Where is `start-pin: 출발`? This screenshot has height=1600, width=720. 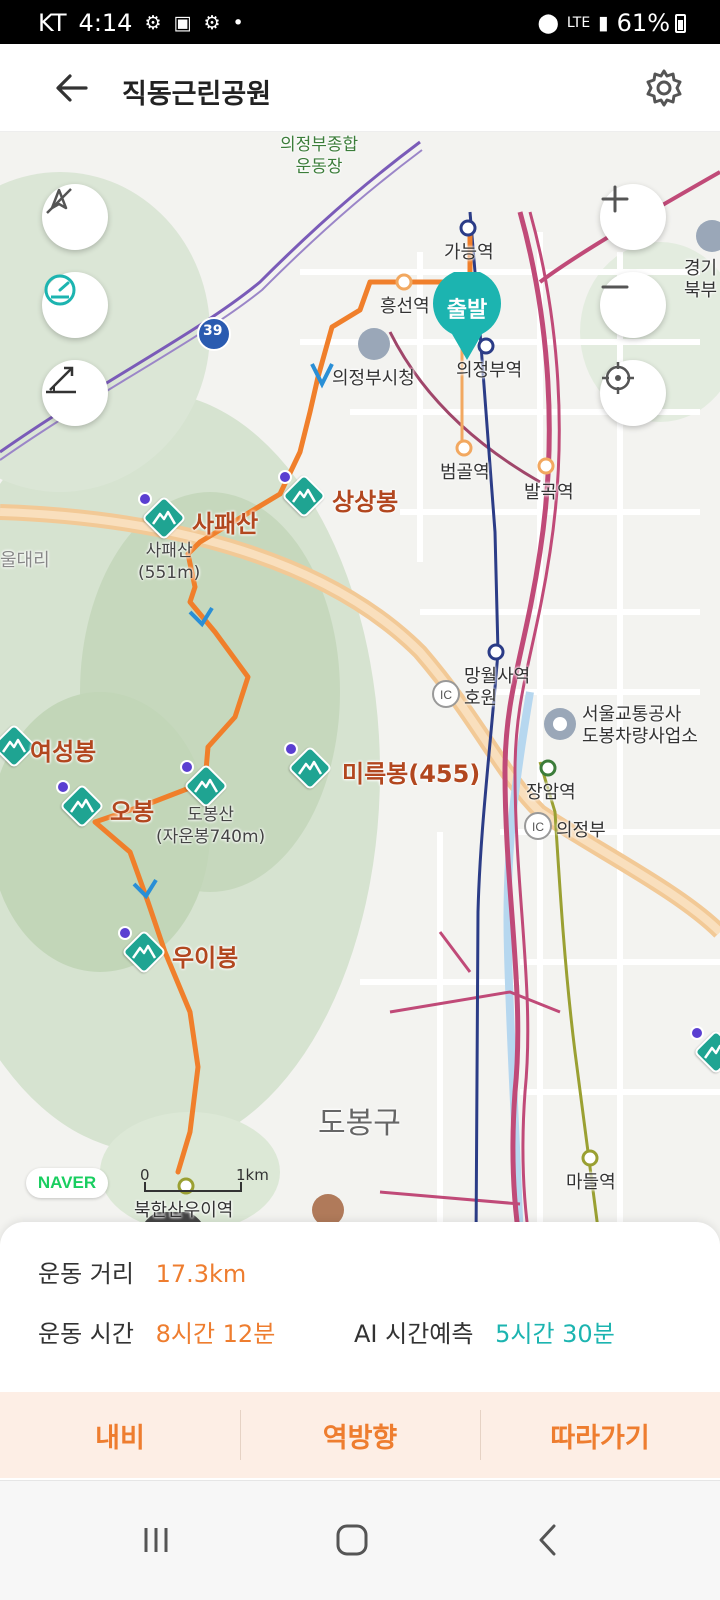 start-pin: 출발 is located at coordinates (467, 317).